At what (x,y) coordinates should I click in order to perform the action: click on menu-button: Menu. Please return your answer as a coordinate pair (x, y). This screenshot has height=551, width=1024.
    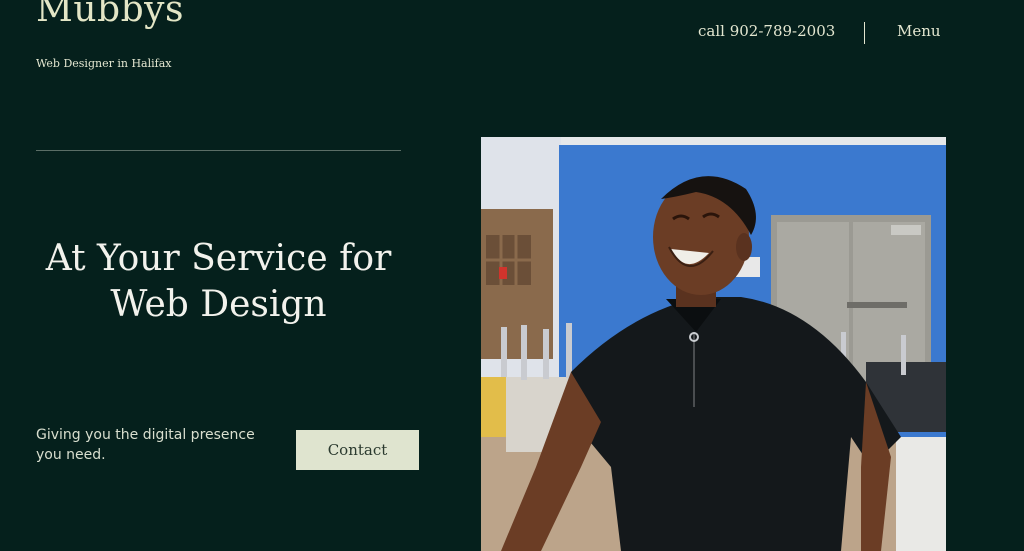
    Looking at the image, I should click on (919, 31).